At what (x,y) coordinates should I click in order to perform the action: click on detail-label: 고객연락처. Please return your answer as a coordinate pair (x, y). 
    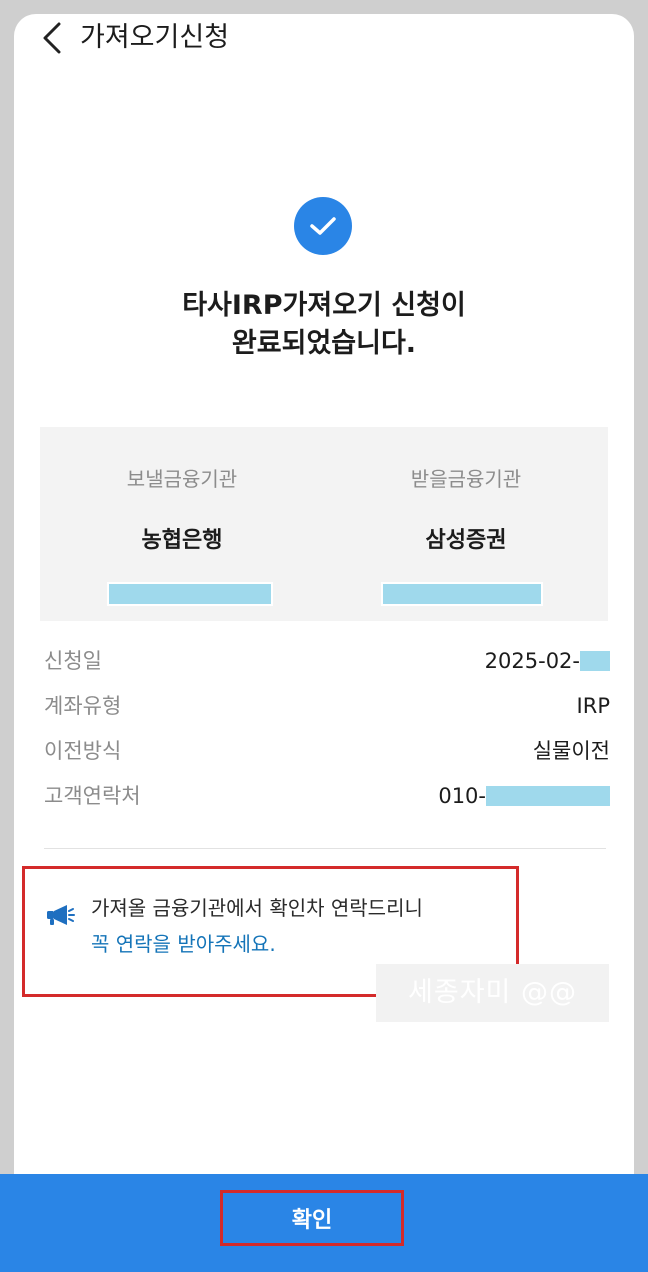
    Looking at the image, I should click on (92, 796).